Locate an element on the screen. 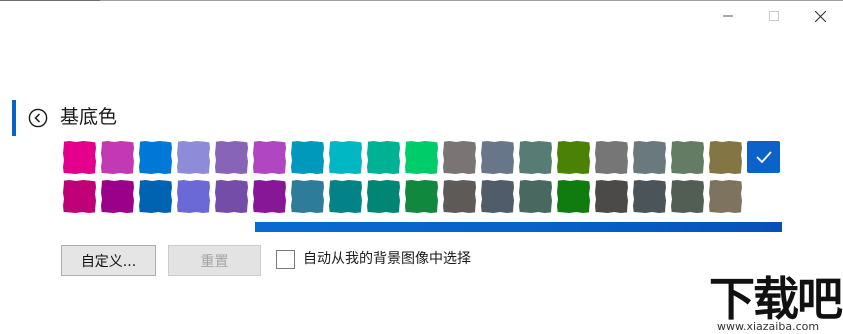  checkmark-icon is located at coordinates (763, 157).